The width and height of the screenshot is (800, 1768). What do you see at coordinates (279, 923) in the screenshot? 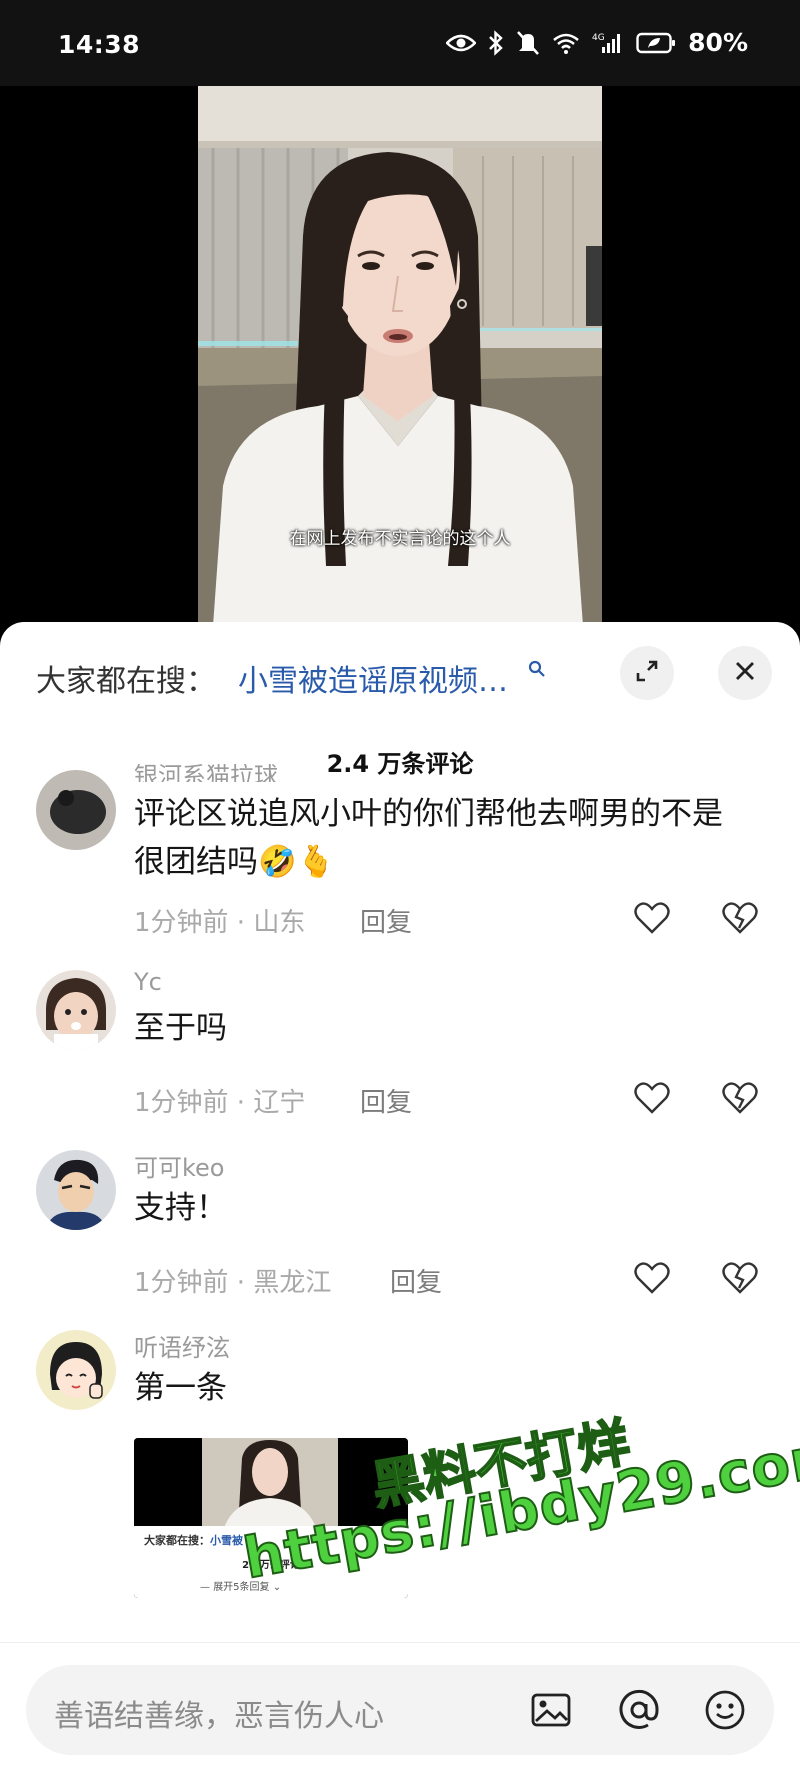
I see `comment-location: 山东` at bounding box center [279, 923].